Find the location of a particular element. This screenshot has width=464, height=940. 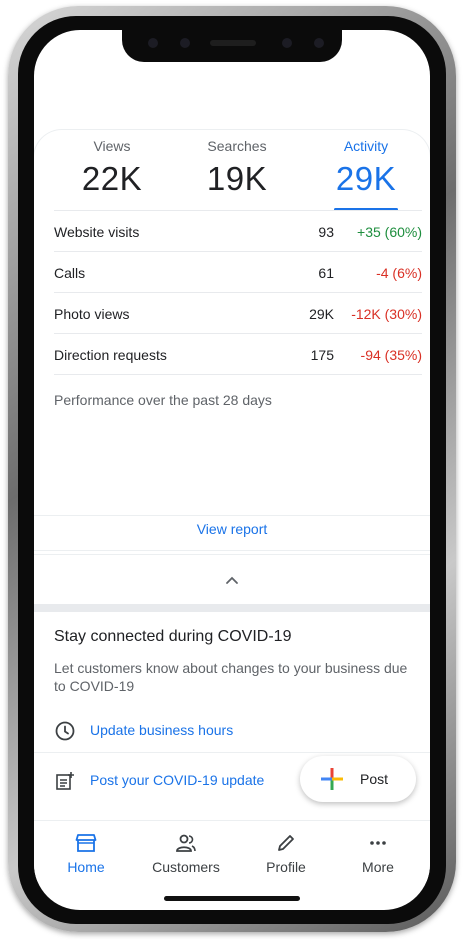

stat-value: 22K is located at coordinates (112, 178).